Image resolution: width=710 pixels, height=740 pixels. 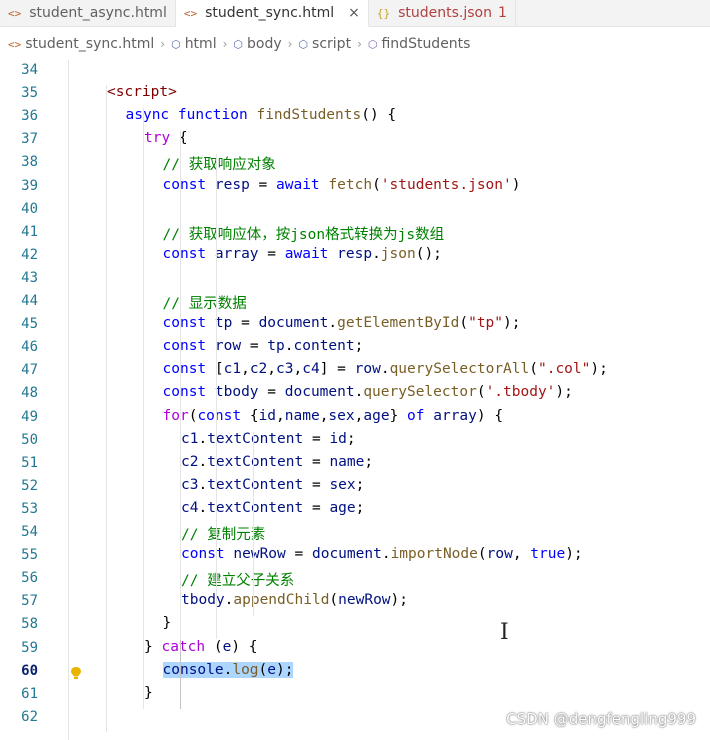 I want to click on line-number: 47, so click(x=29, y=370).